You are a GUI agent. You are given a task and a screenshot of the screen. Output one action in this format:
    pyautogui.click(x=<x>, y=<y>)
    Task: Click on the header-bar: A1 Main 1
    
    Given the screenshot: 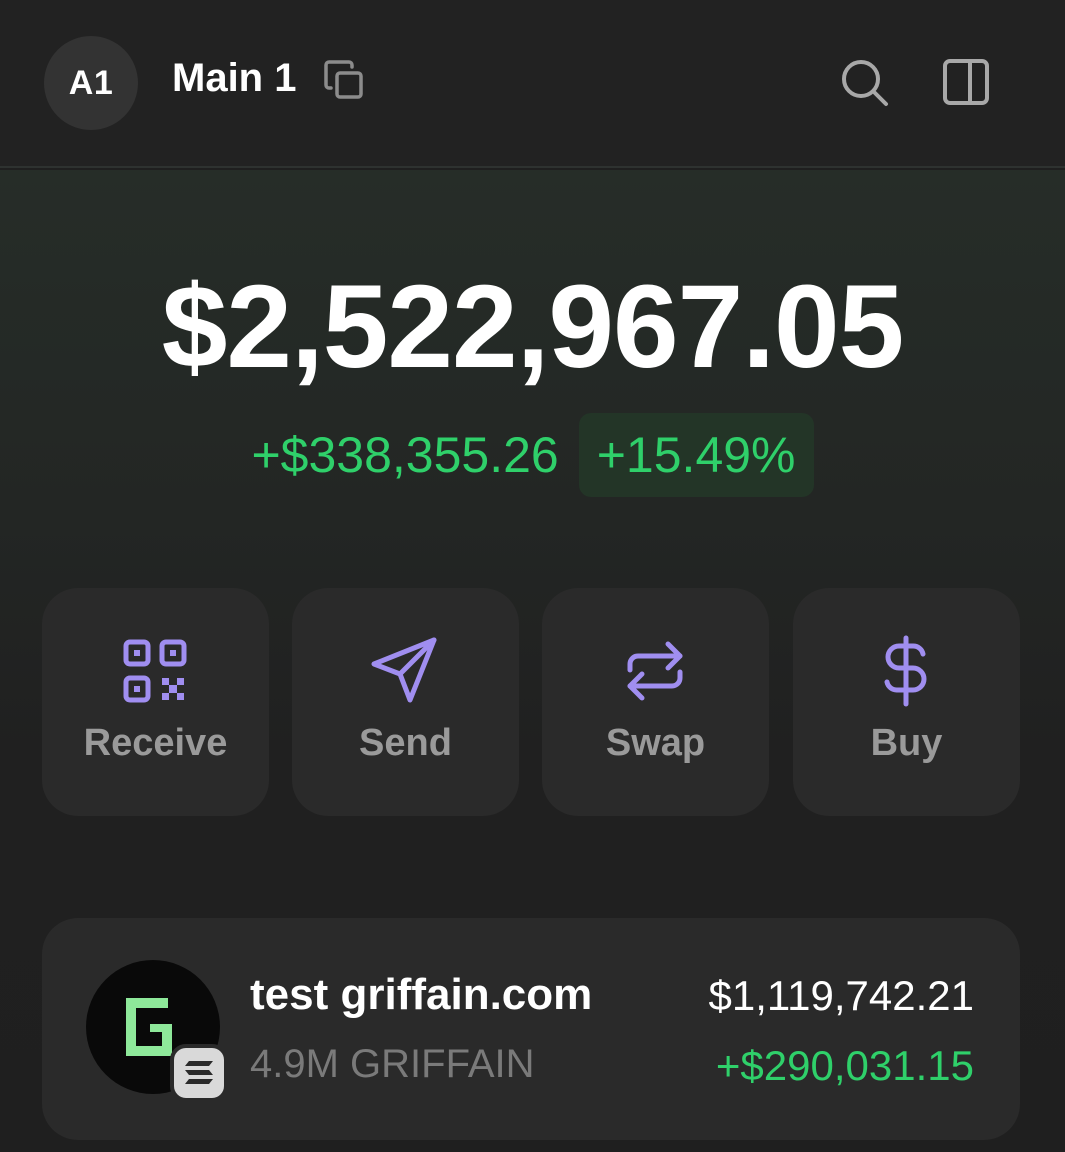 What is the action you would take?
    pyautogui.click(x=532, y=84)
    